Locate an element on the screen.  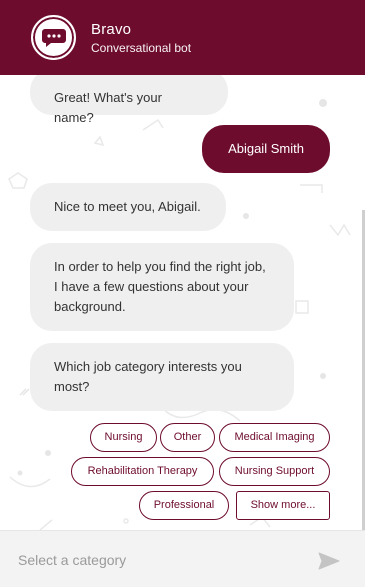
message-text: Abigail Smith is located at coordinates (266, 148).